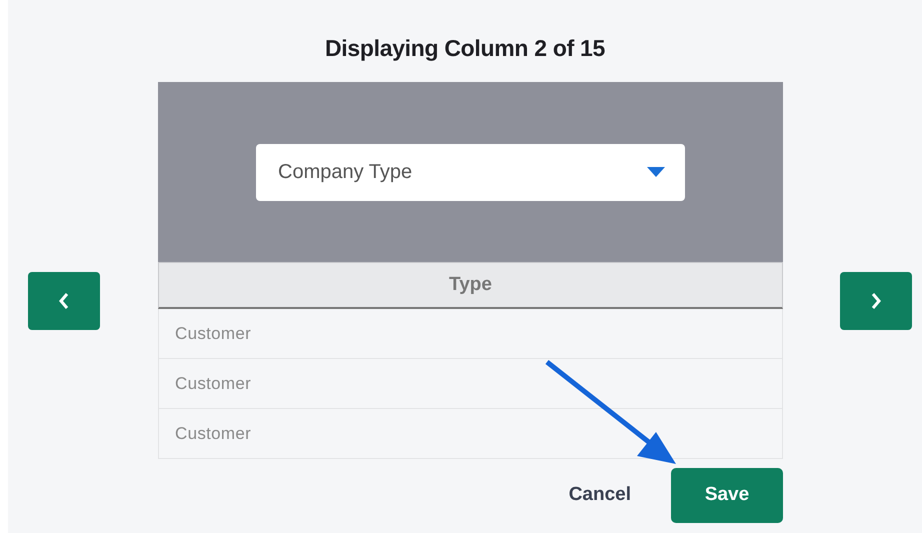  Describe the element at coordinates (599, 495) in the screenshot. I see `cancel-link: Cancel` at that location.